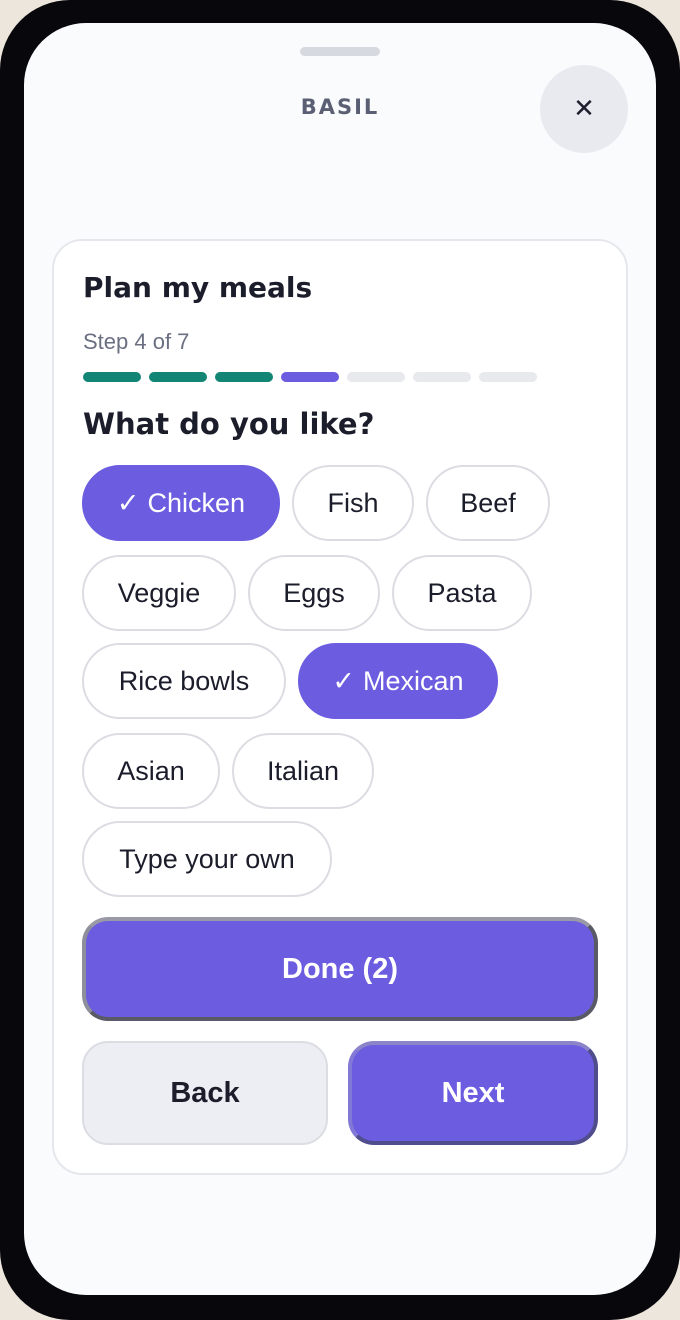  I want to click on close-icon: ✕, so click(584, 109).